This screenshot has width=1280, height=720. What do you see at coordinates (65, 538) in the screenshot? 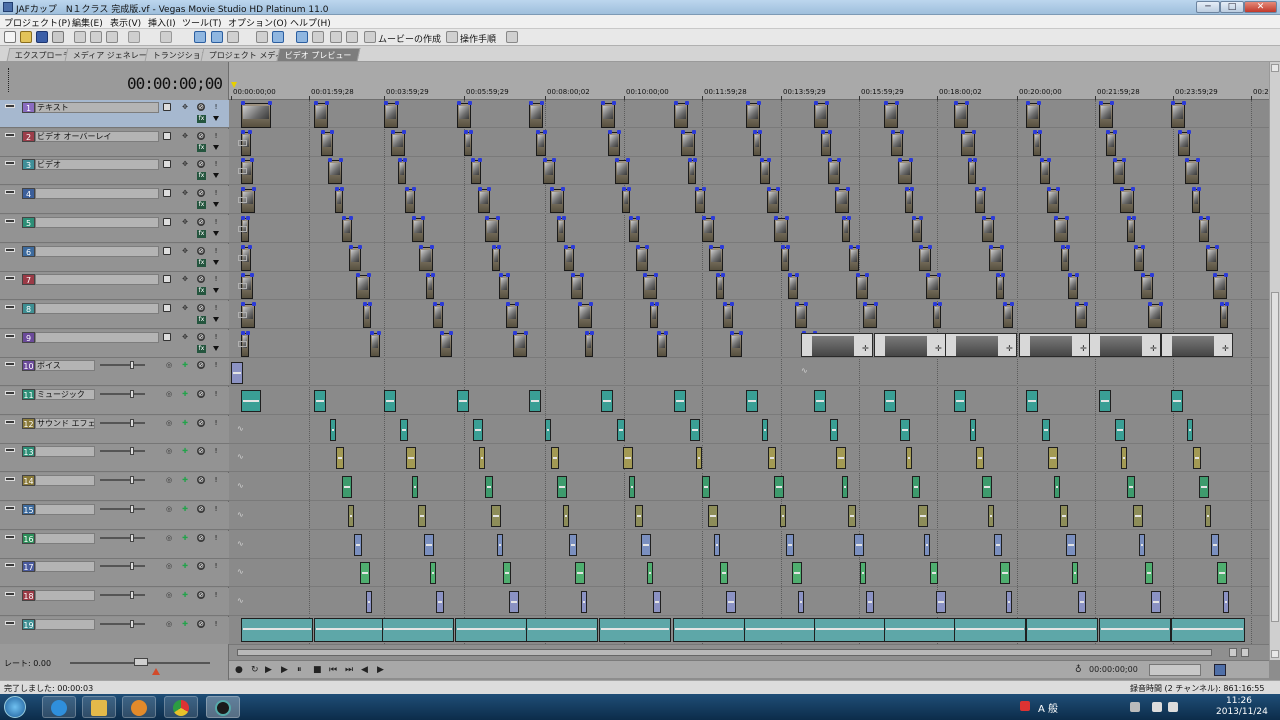
I see `track-name` at bounding box center [65, 538].